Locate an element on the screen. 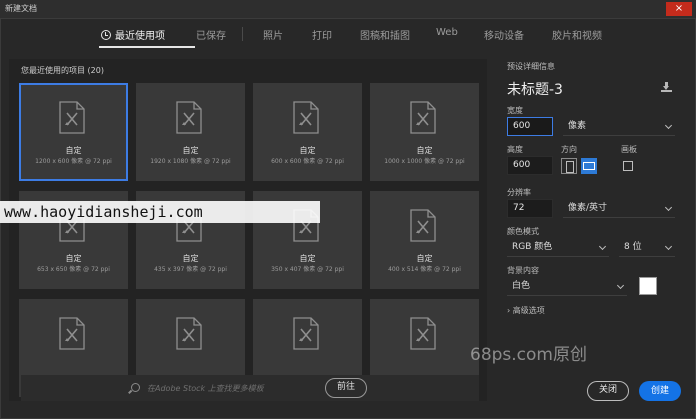  close-button: 关闭 is located at coordinates (608, 391).